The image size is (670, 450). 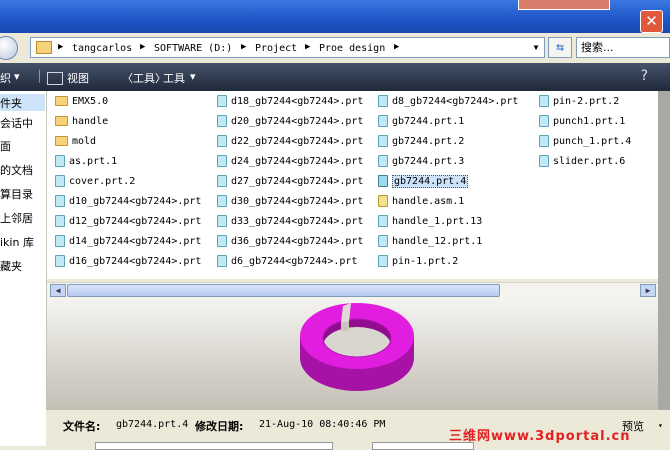 I want to click on nav-item-manikin-library: ikin 库, so click(x=17, y=242).